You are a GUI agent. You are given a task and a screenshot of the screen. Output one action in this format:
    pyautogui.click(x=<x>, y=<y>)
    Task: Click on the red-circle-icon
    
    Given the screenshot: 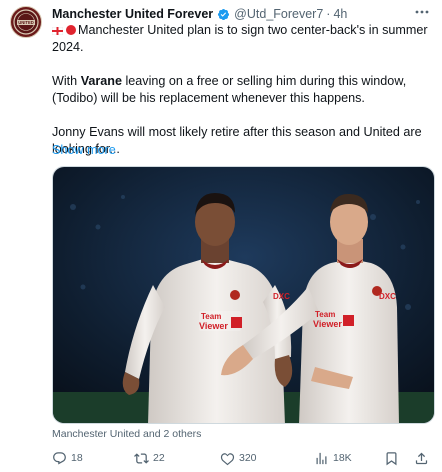 What is the action you would take?
    pyautogui.click(x=71, y=30)
    